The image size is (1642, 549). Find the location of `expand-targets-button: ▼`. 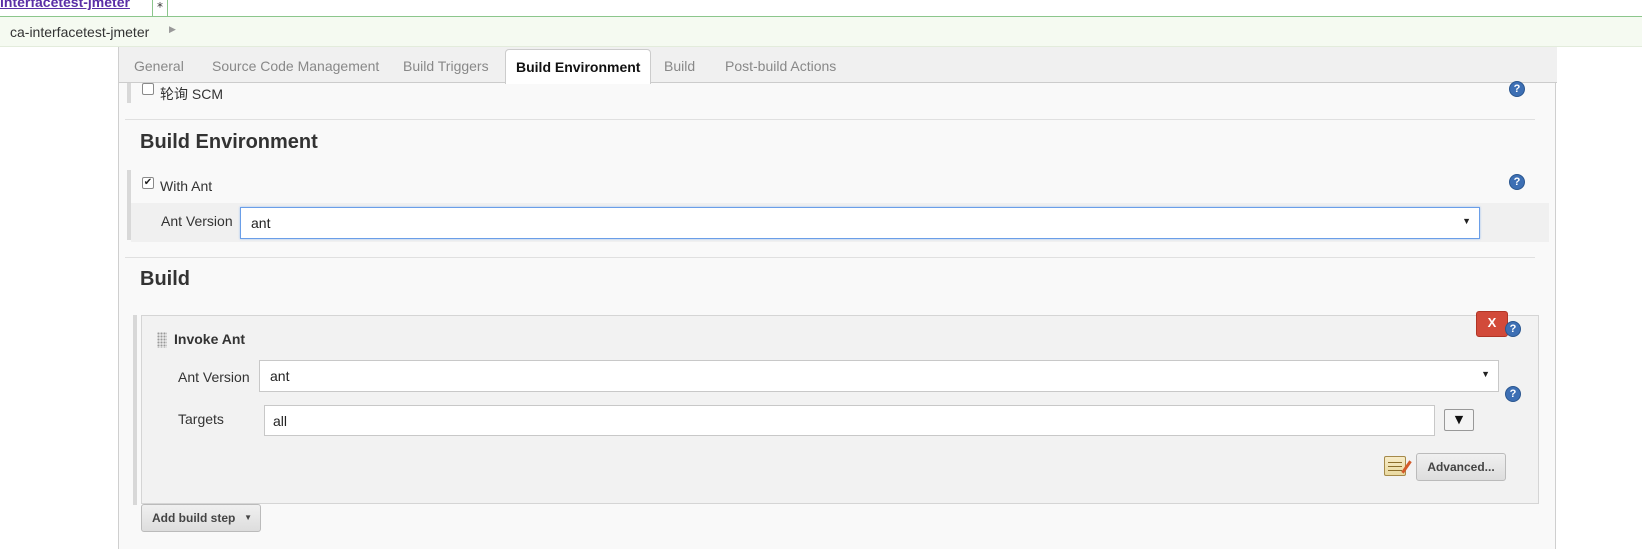

expand-targets-button: ▼ is located at coordinates (1459, 420).